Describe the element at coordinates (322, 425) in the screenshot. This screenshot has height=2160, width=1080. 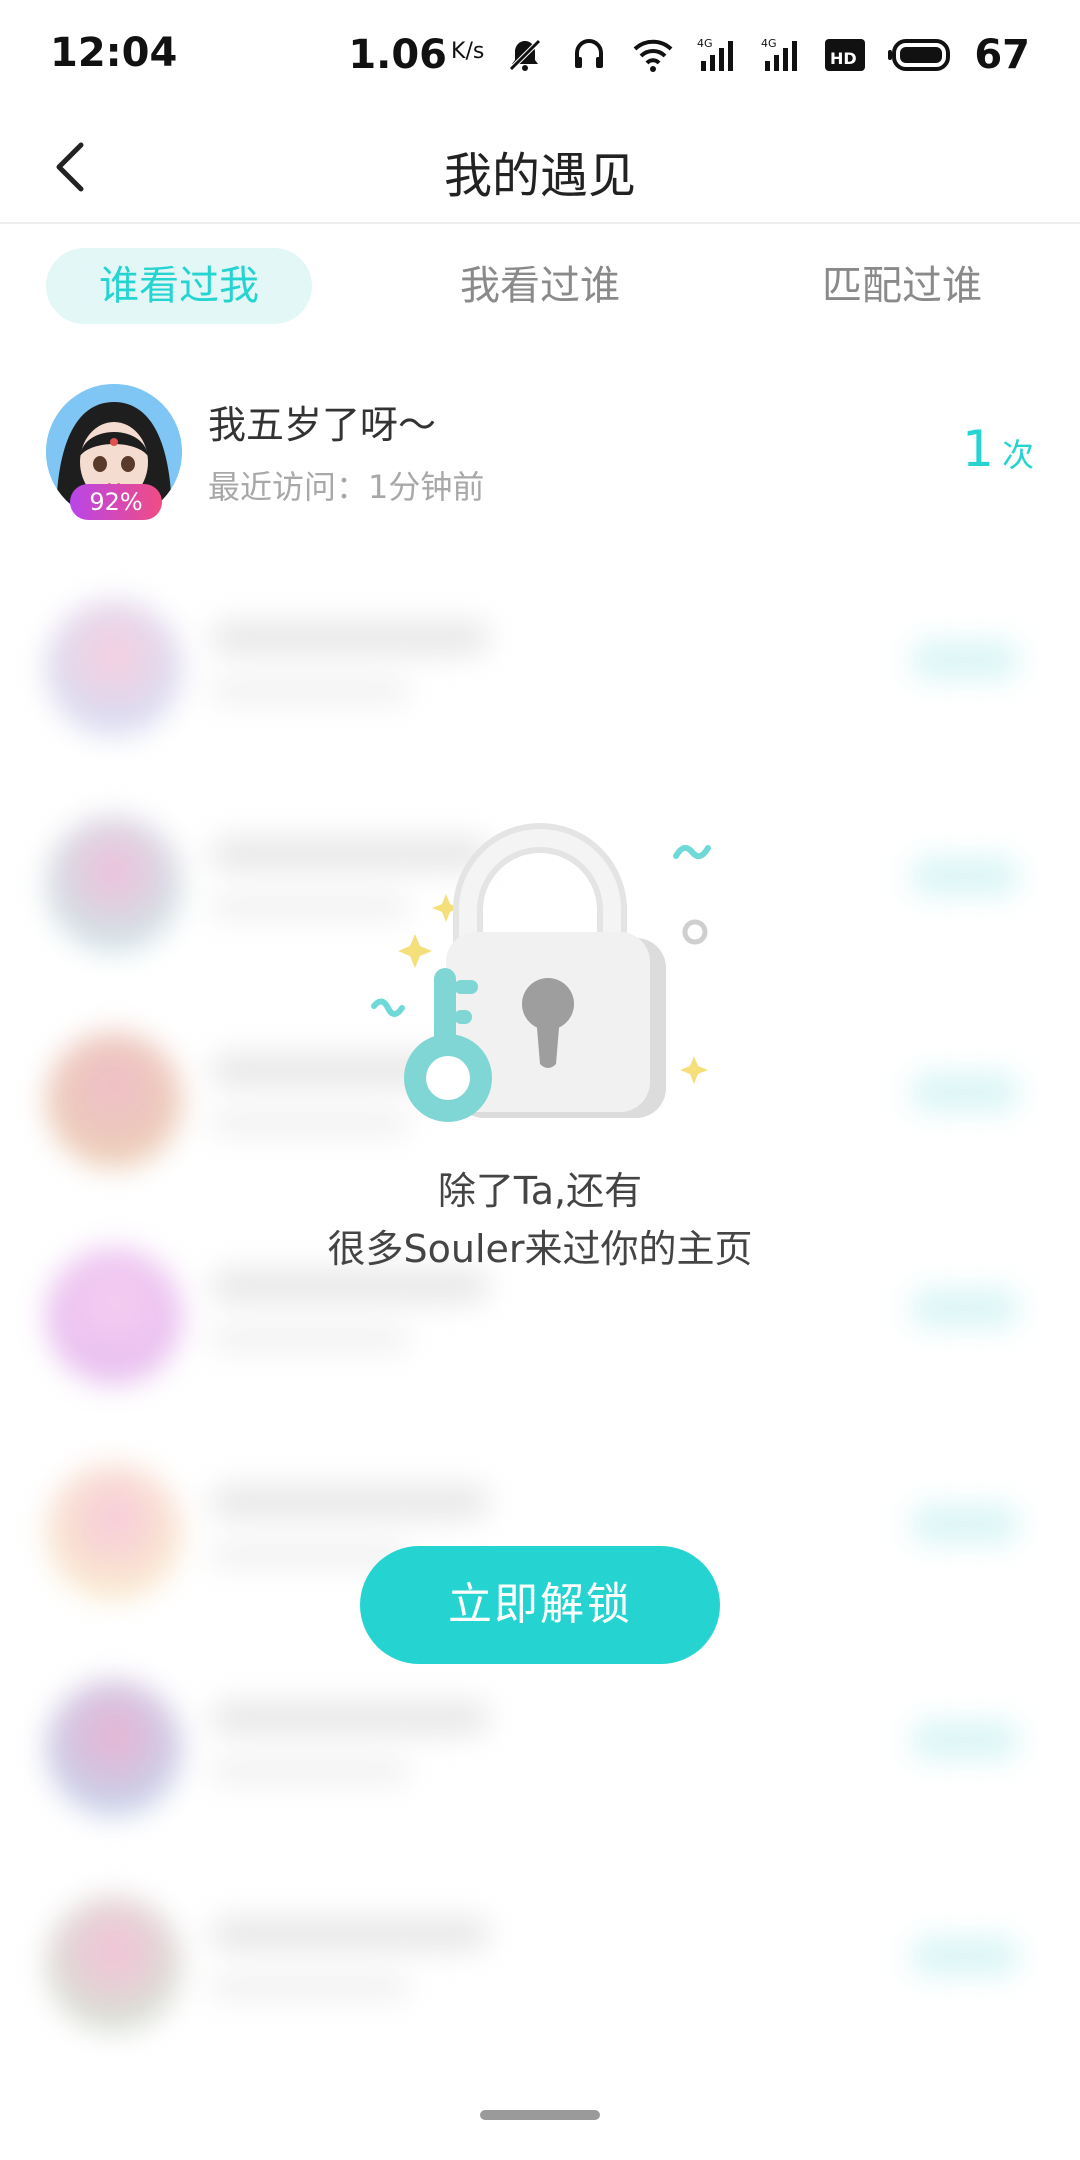
I see `visitor-name: 我五岁了呀～` at that location.